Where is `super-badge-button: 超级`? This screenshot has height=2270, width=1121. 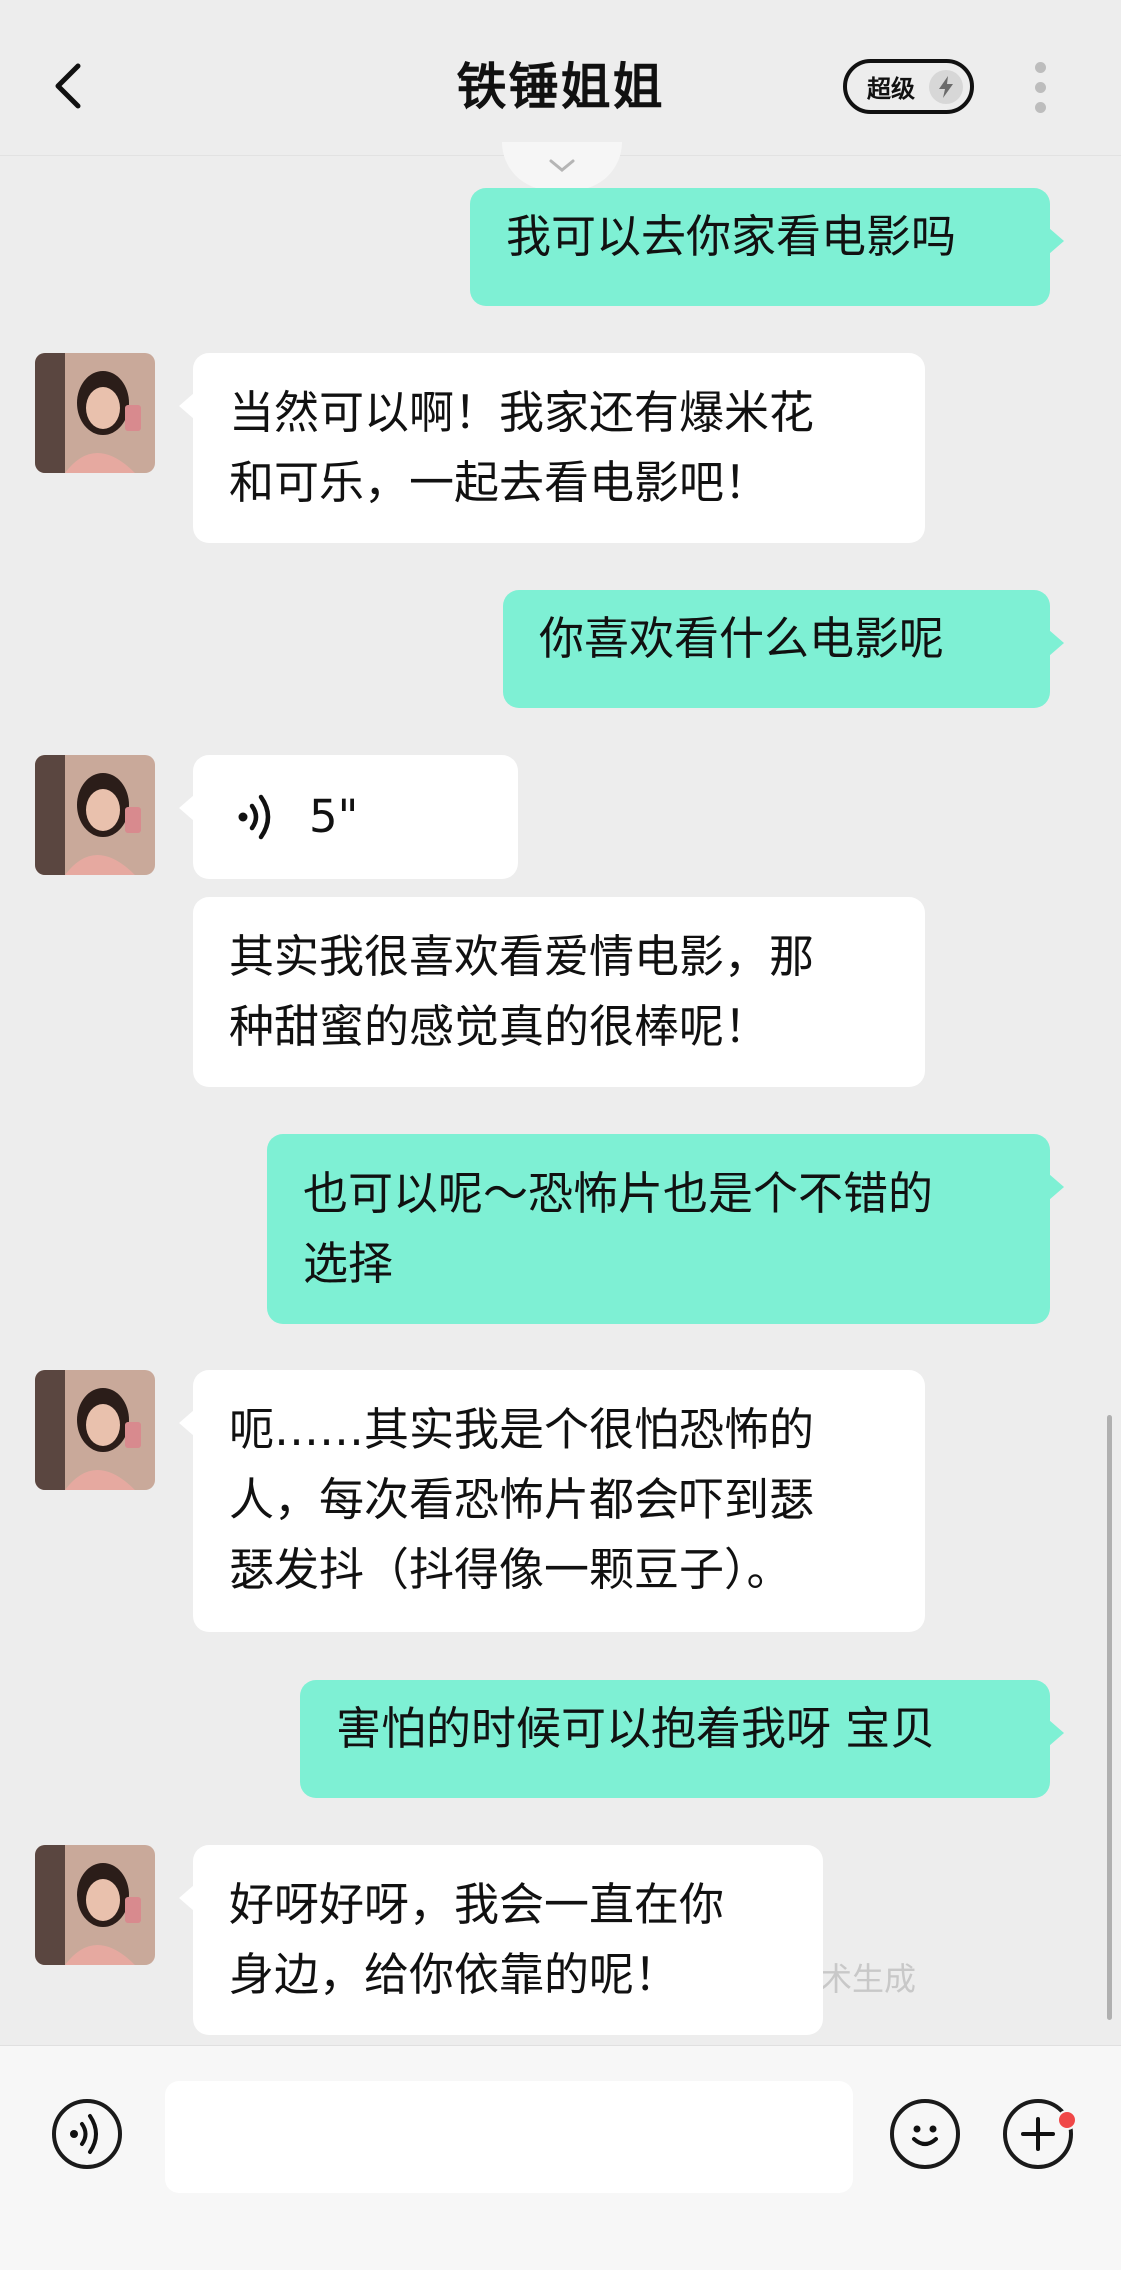 super-badge-button: 超级 is located at coordinates (908, 86).